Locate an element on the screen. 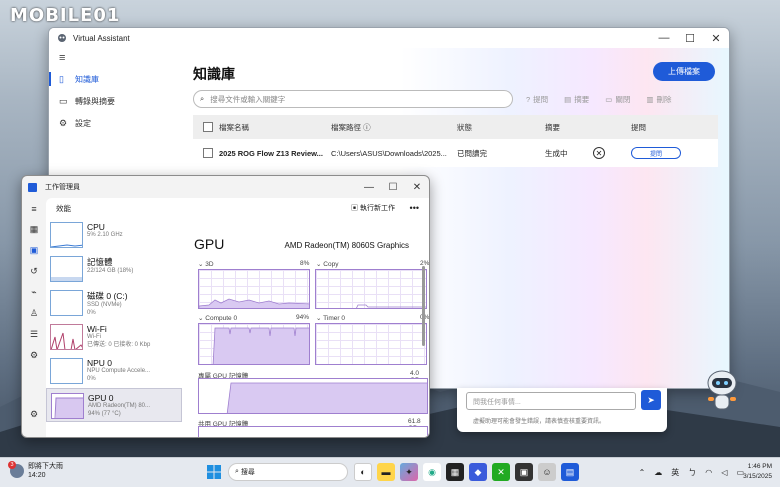  sidebar-item-transcribe: ▭ 轉錄與摘要 is located at coordinates (115, 101).